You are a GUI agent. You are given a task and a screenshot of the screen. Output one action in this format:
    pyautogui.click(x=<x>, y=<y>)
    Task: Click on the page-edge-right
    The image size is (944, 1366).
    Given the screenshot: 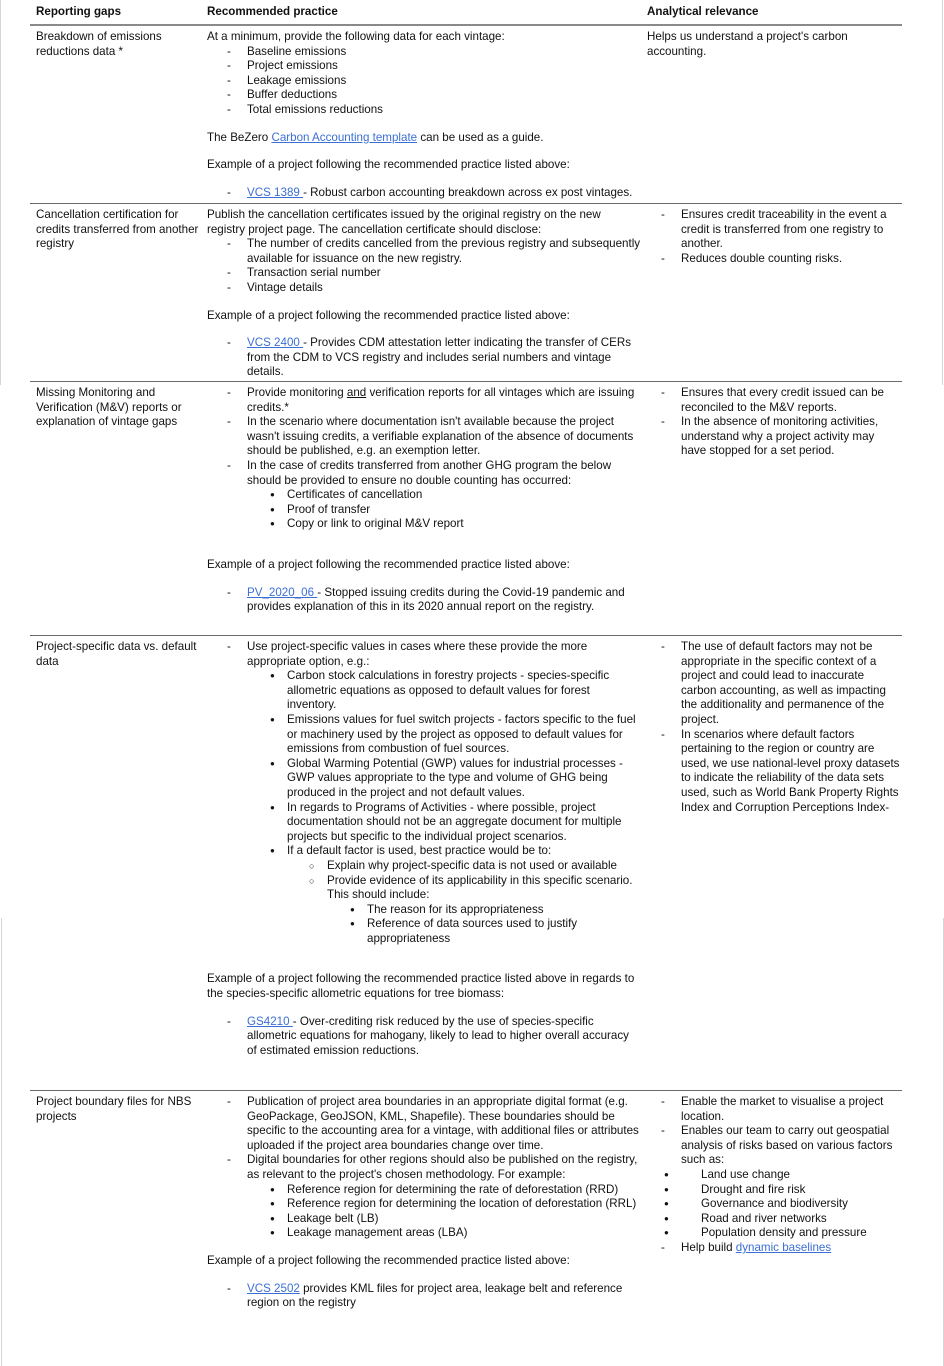 What is the action you would take?
    pyautogui.click(x=942, y=192)
    